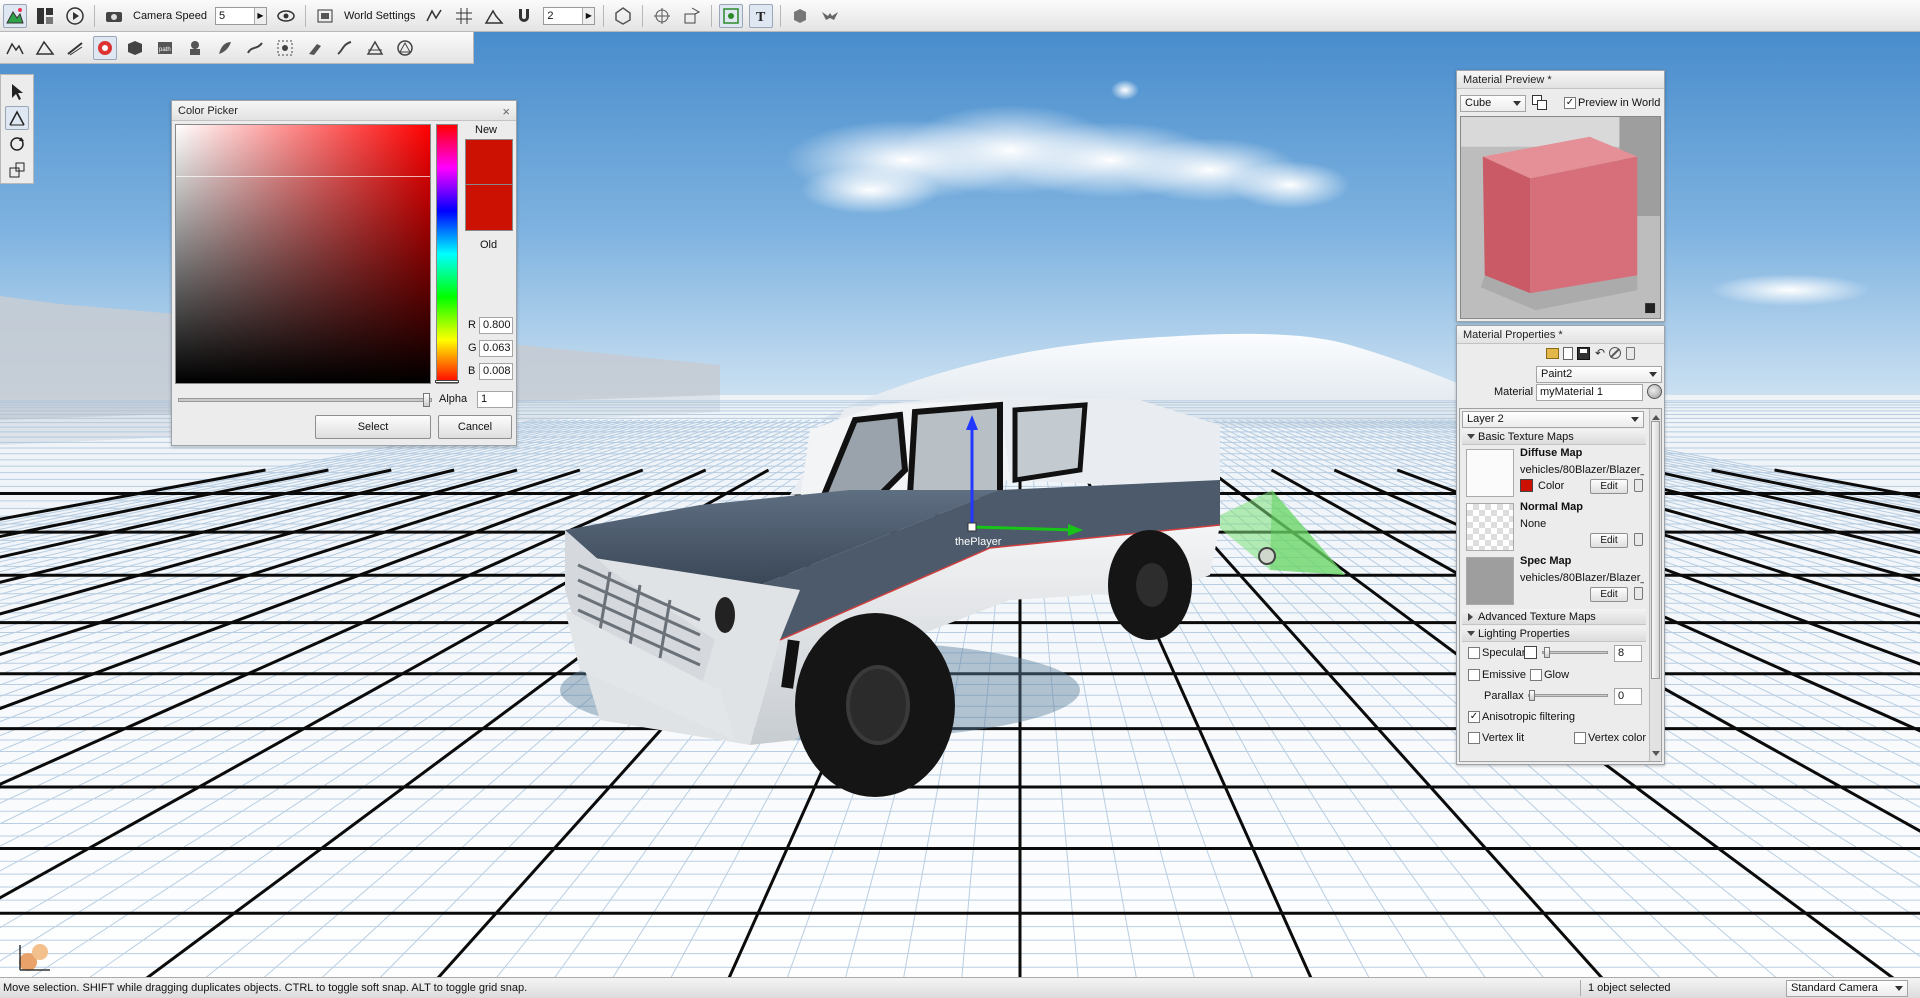 The width and height of the screenshot is (1920, 998). What do you see at coordinates (1530, 652) in the screenshot?
I see `specular-color-swatch` at bounding box center [1530, 652].